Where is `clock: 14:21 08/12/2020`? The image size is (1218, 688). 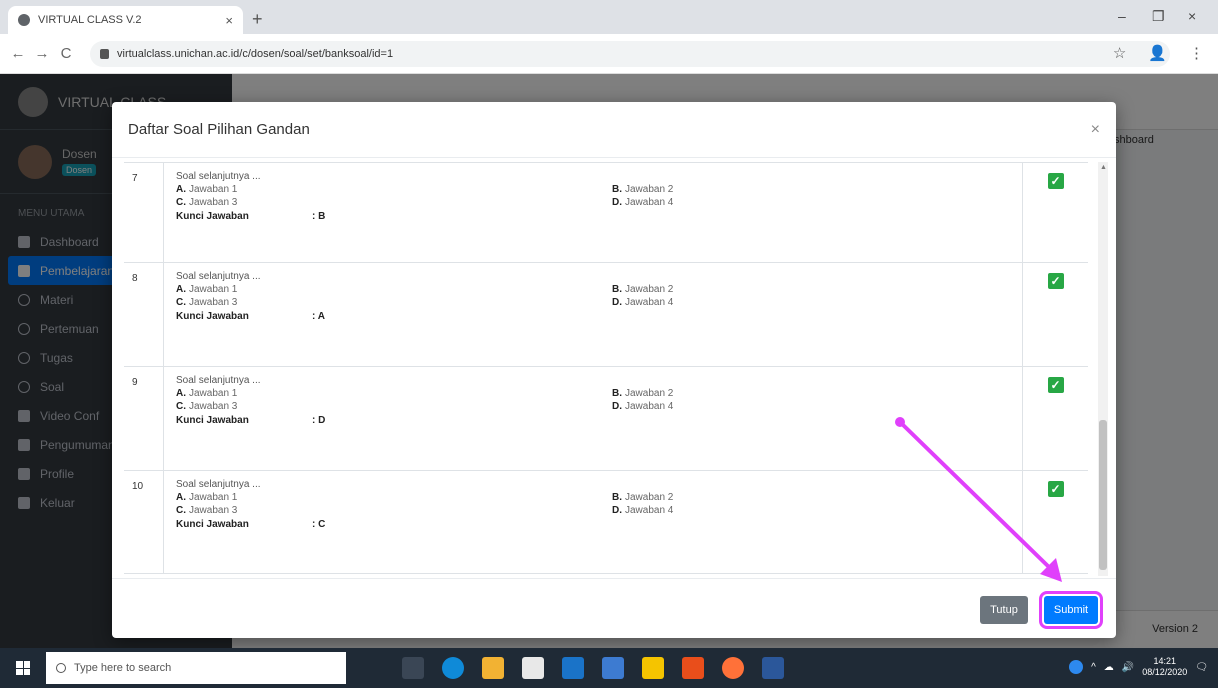 clock: 14:21 08/12/2020 is located at coordinates (1164, 667).